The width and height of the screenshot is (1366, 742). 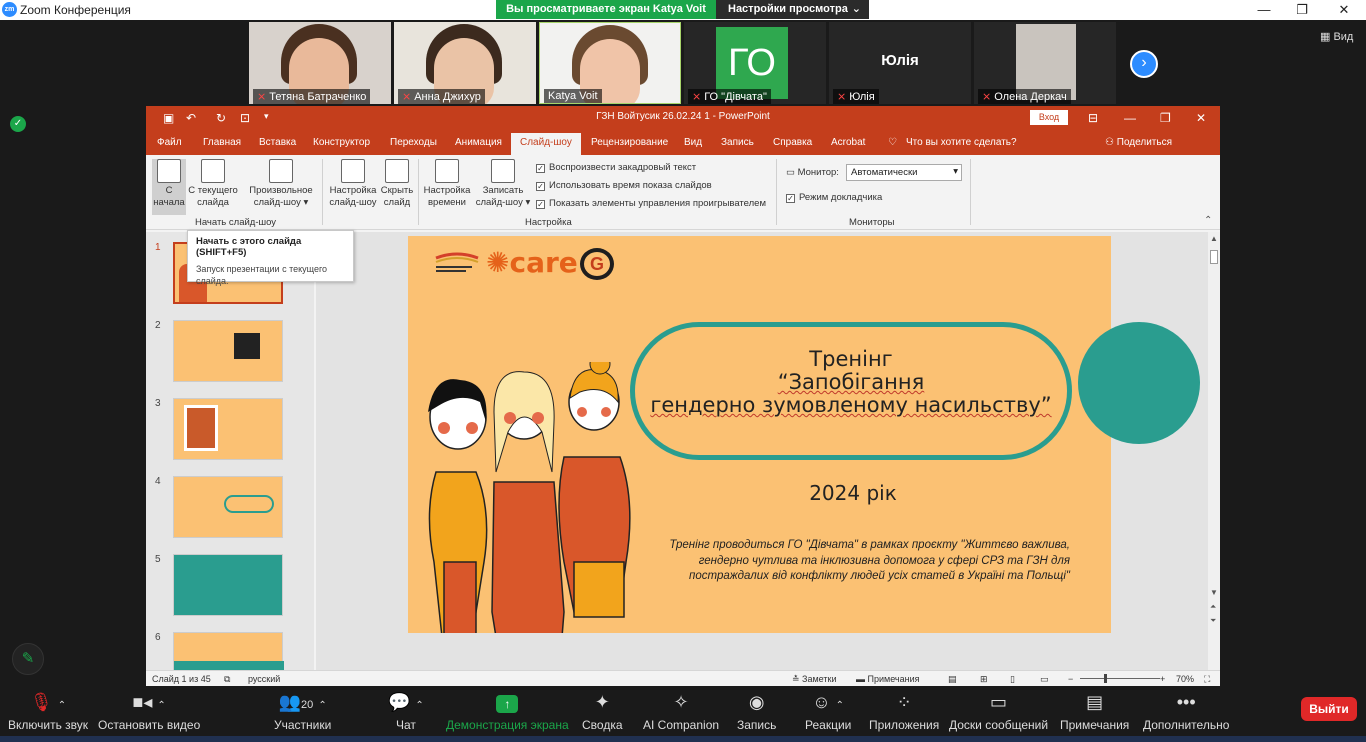 I want to click on view-button: ▦ Вид, so click(x=1336, y=36).